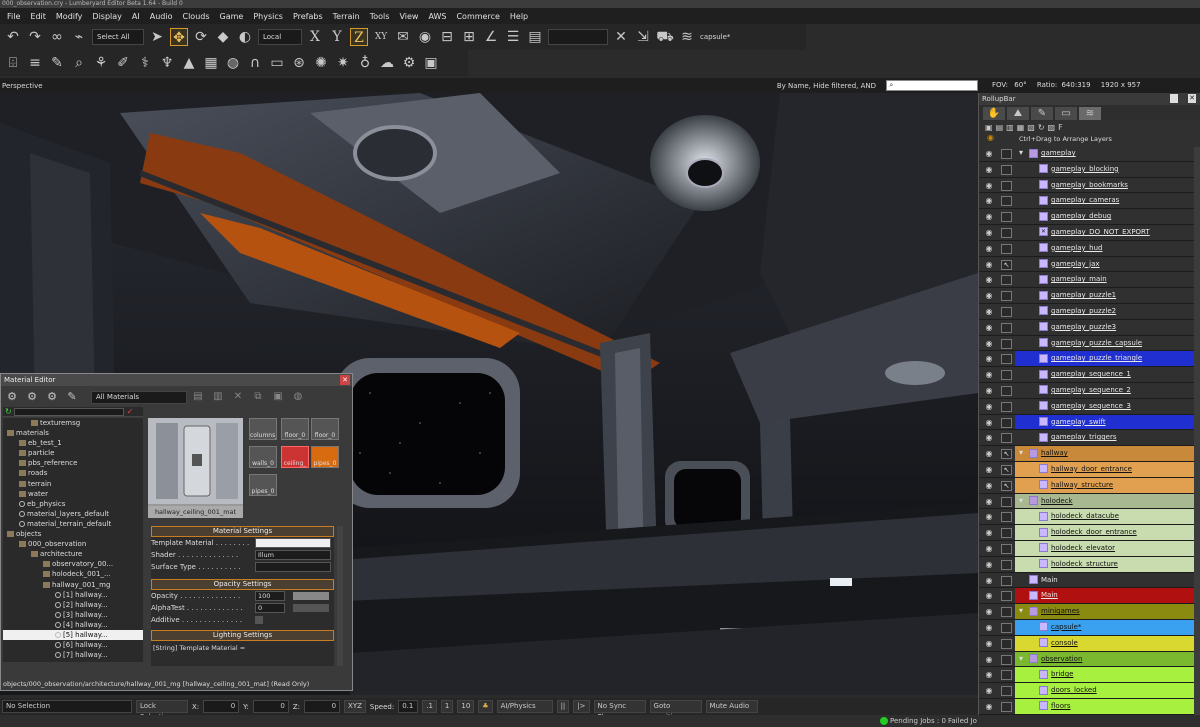 This screenshot has height=727, width=1200. What do you see at coordinates (72, 397) in the screenshot?
I see `pick-material-icon: ✎` at bounding box center [72, 397].